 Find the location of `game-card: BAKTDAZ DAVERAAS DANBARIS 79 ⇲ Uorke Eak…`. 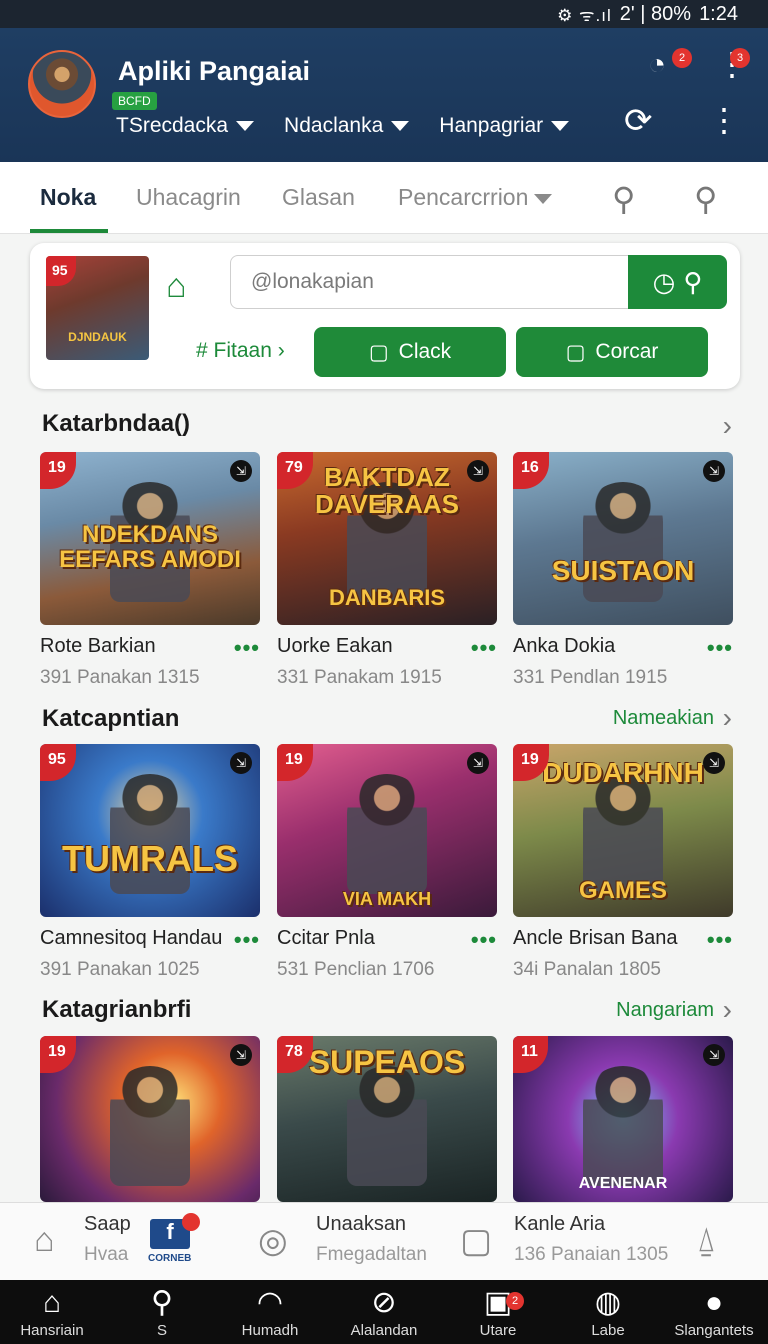

game-card: BAKTDAZ DAVERAAS DANBARIS 79 ⇲ Uorke Eak… is located at coordinates (387, 570).